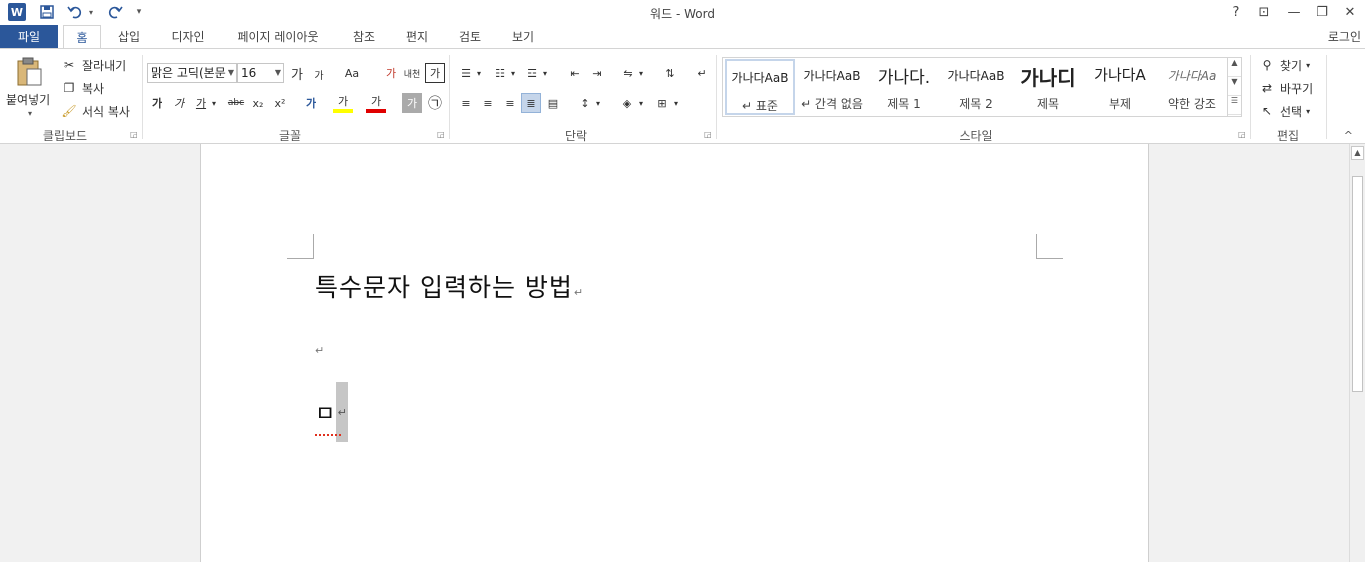 This screenshot has width=1365, height=562. What do you see at coordinates (760, 87) in the screenshot?
I see `style-normal: 가나다AaB ↵ 표준` at bounding box center [760, 87].